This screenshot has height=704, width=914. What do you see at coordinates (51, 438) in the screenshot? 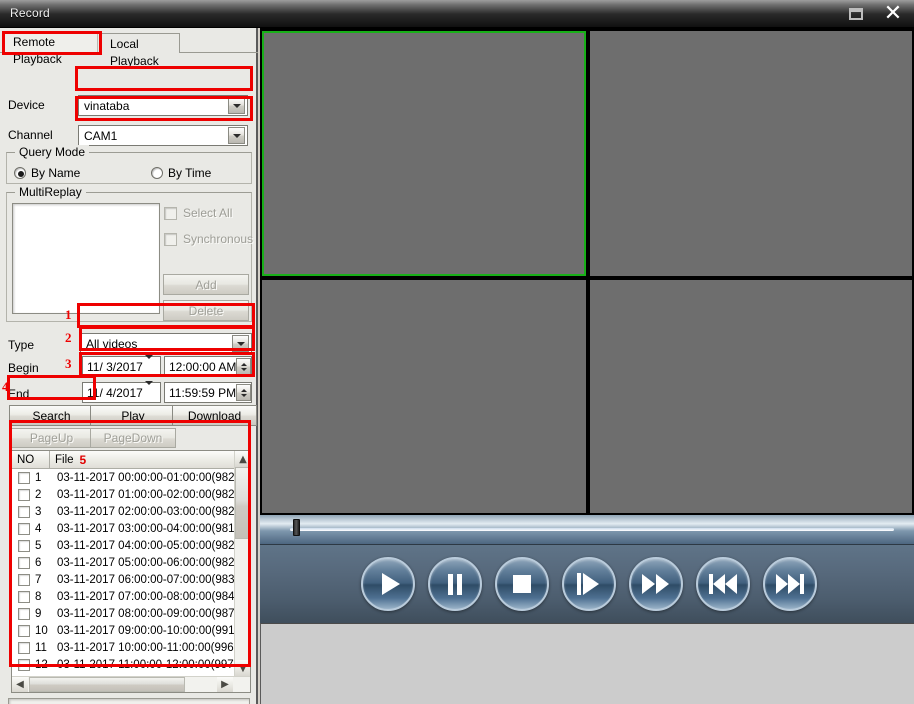
I see `pageup-button: PageUp` at bounding box center [51, 438].